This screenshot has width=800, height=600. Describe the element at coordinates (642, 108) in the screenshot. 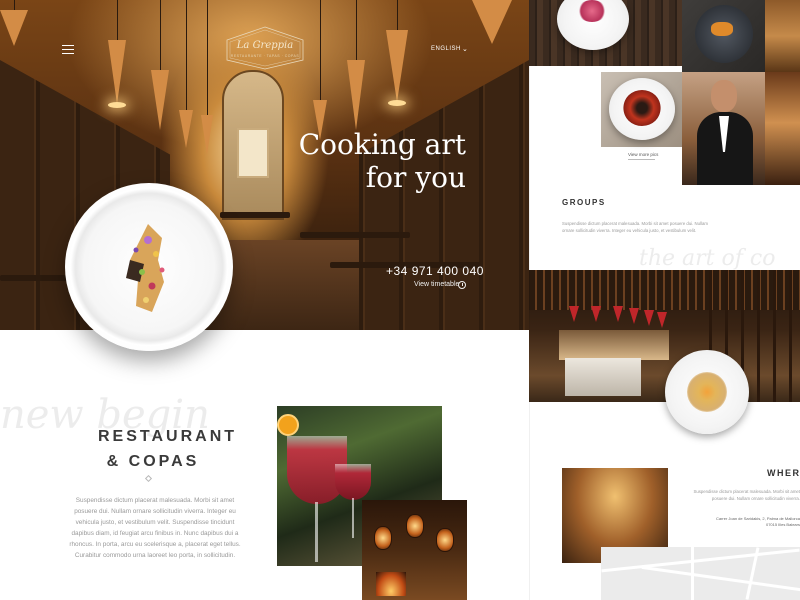

I see `soup` at that location.